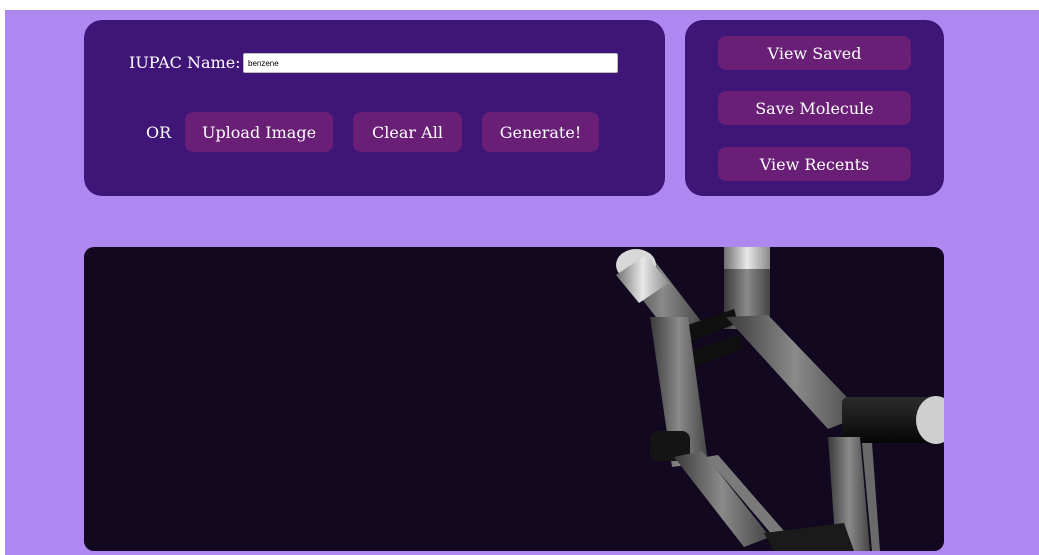  I want to click on atom-bond-right, so click(835, 379).